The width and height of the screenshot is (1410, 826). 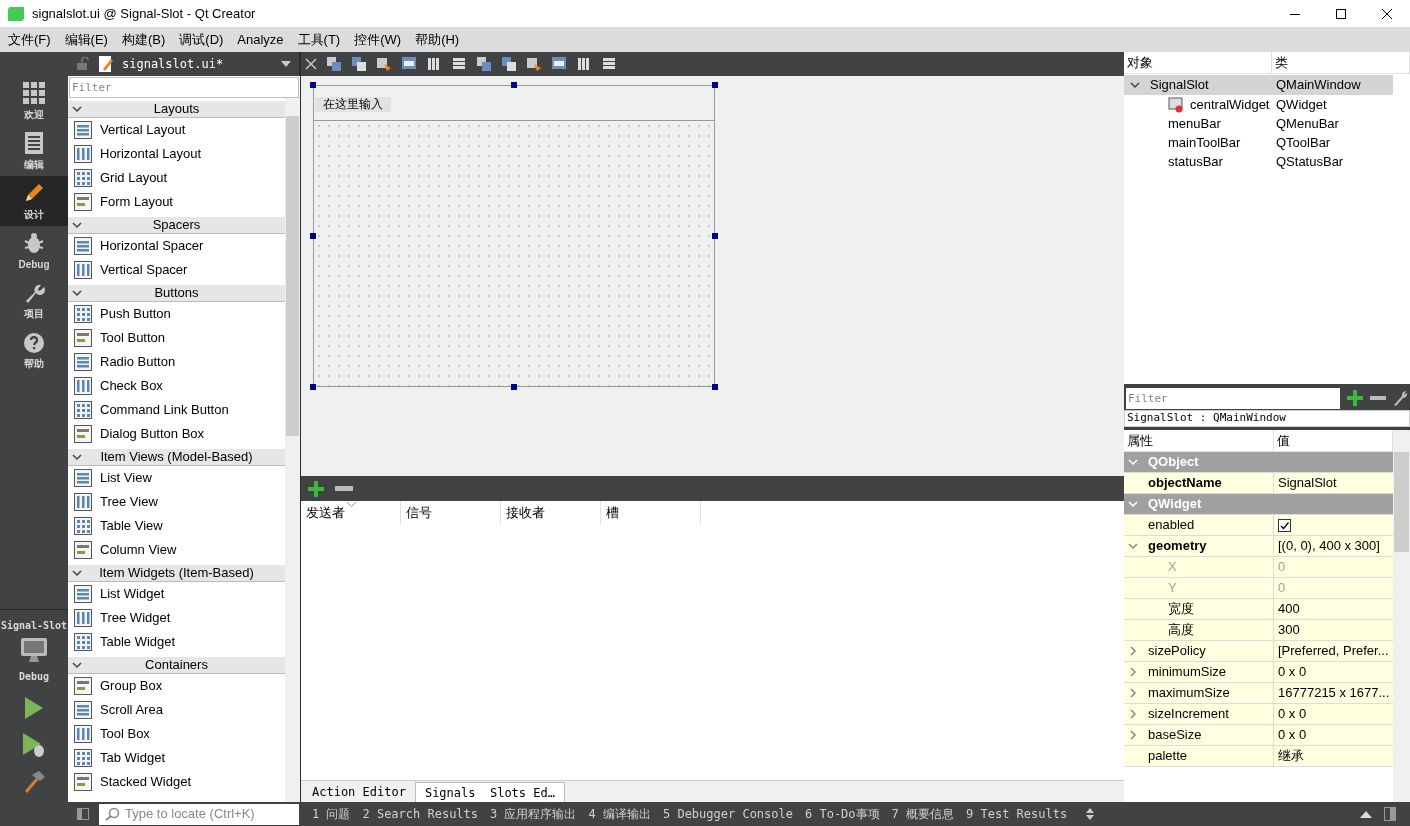 I want to click on plus-icon, so click(x=1355, y=398).